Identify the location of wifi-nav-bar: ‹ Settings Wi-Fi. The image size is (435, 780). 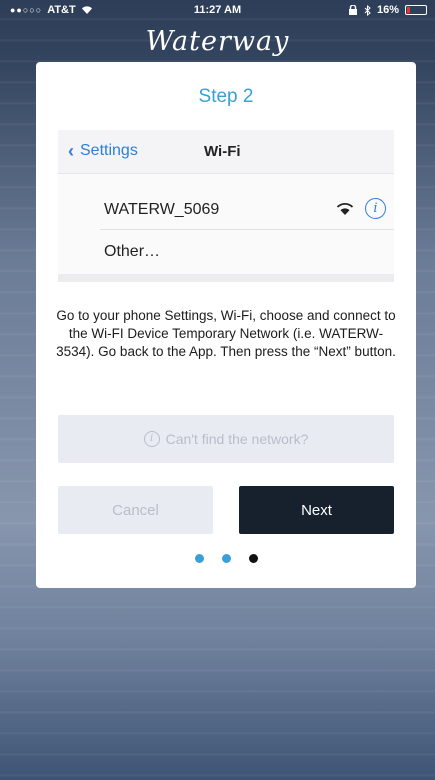
(226, 152).